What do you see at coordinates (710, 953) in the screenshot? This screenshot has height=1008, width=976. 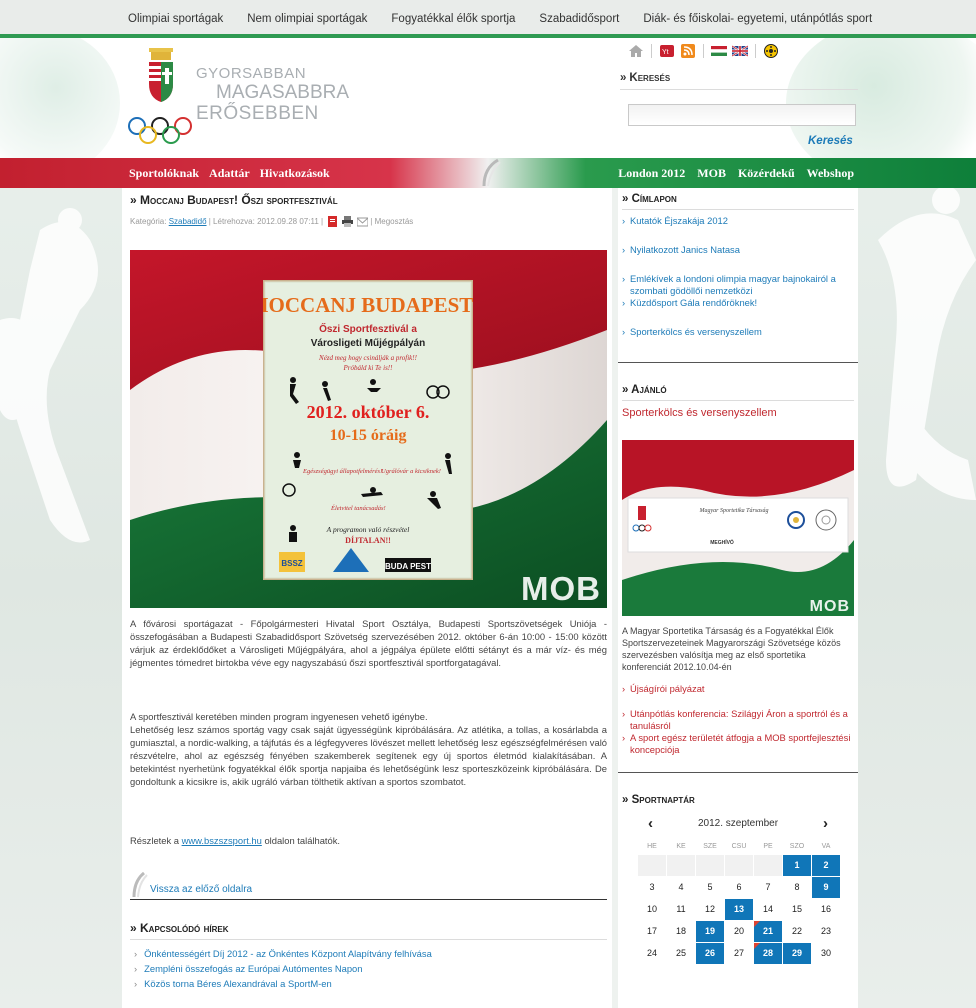 I see `calendar-day: 26` at bounding box center [710, 953].